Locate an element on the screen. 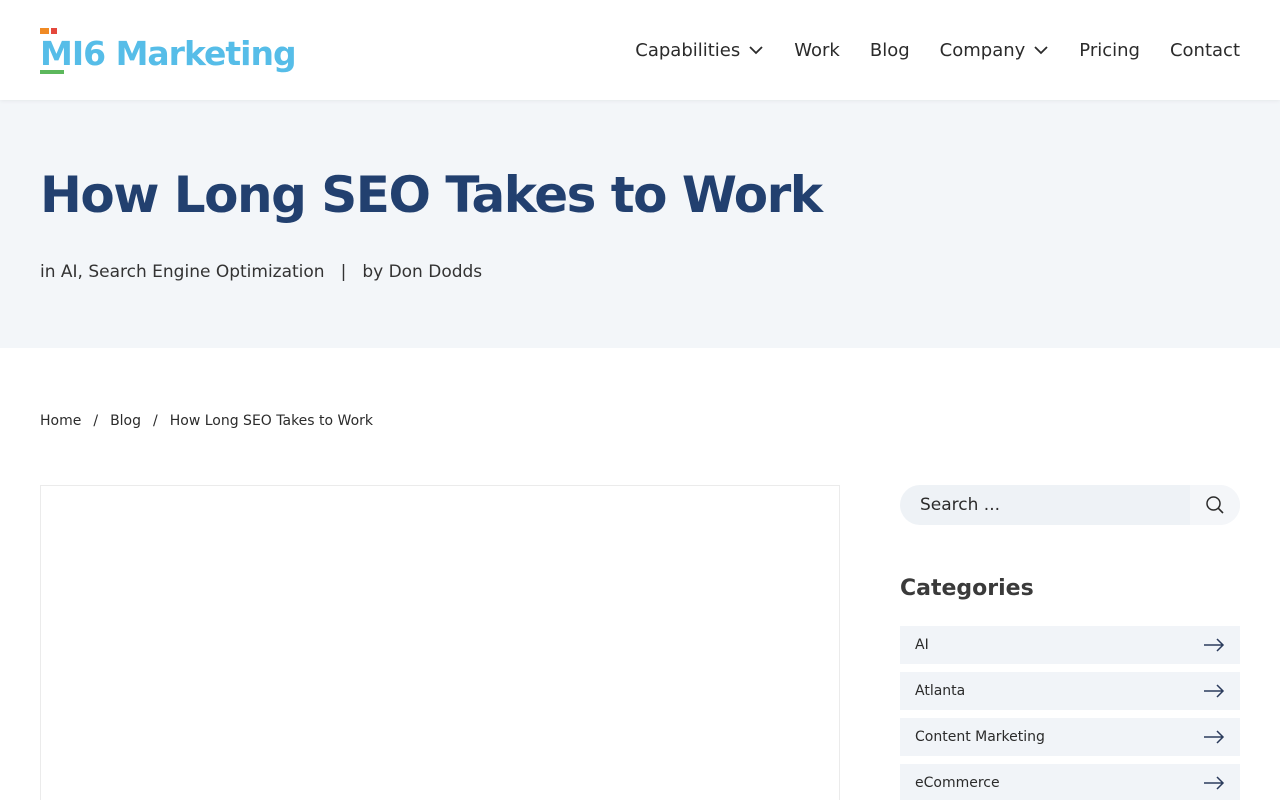  breadcrumb: Home / Blog / How Long SEO Takes to Work is located at coordinates (206, 421).